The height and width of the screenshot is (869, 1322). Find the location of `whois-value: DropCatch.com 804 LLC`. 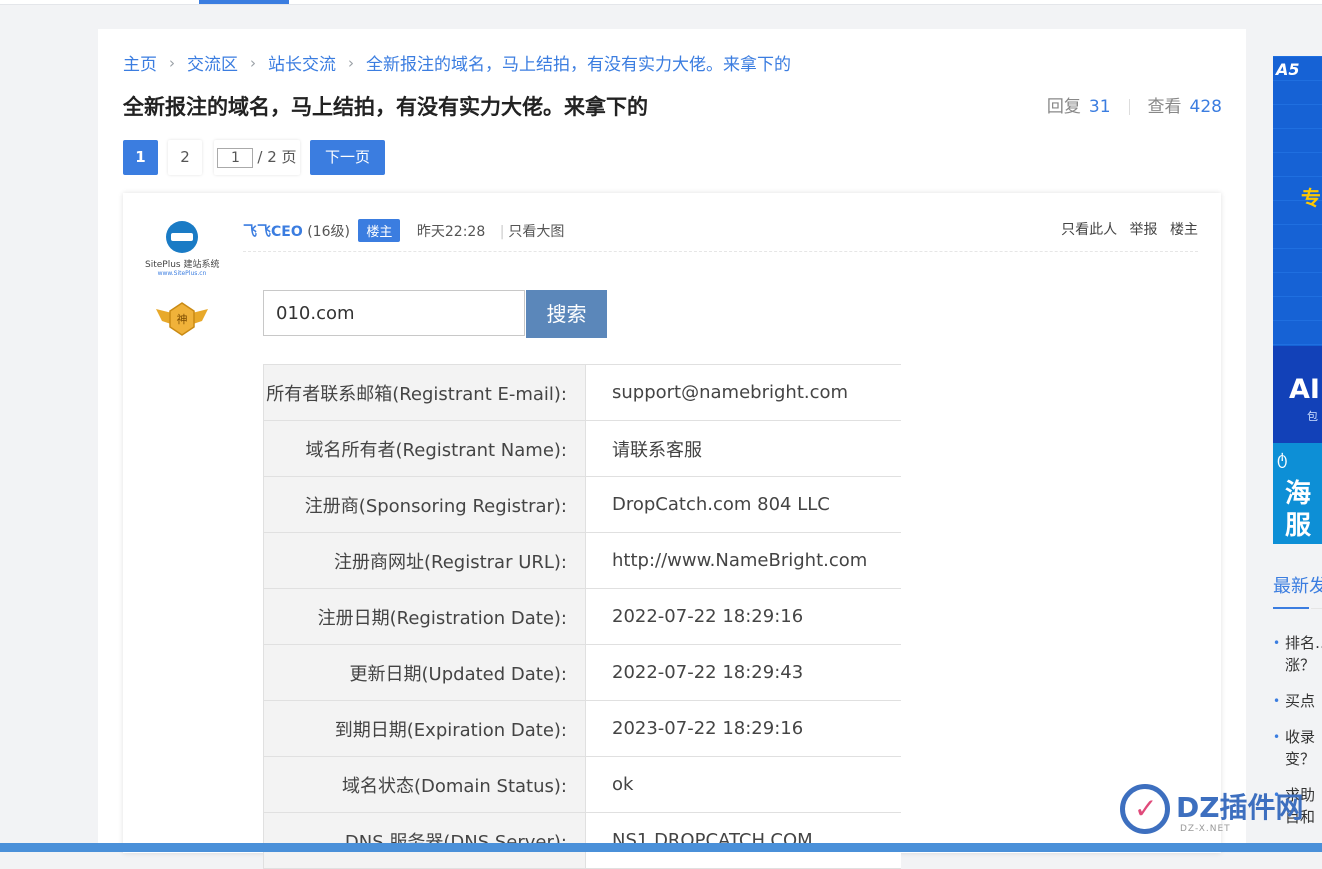

whois-value: DropCatch.com 804 LLC is located at coordinates (743, 504).